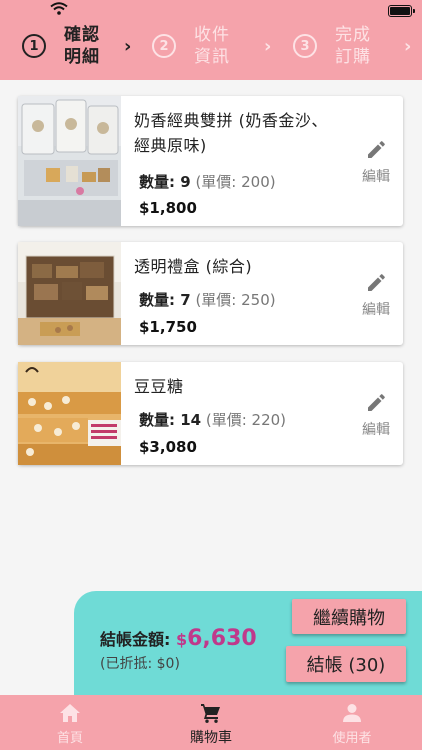  I want to click on battery-icon, so click(401, 11).